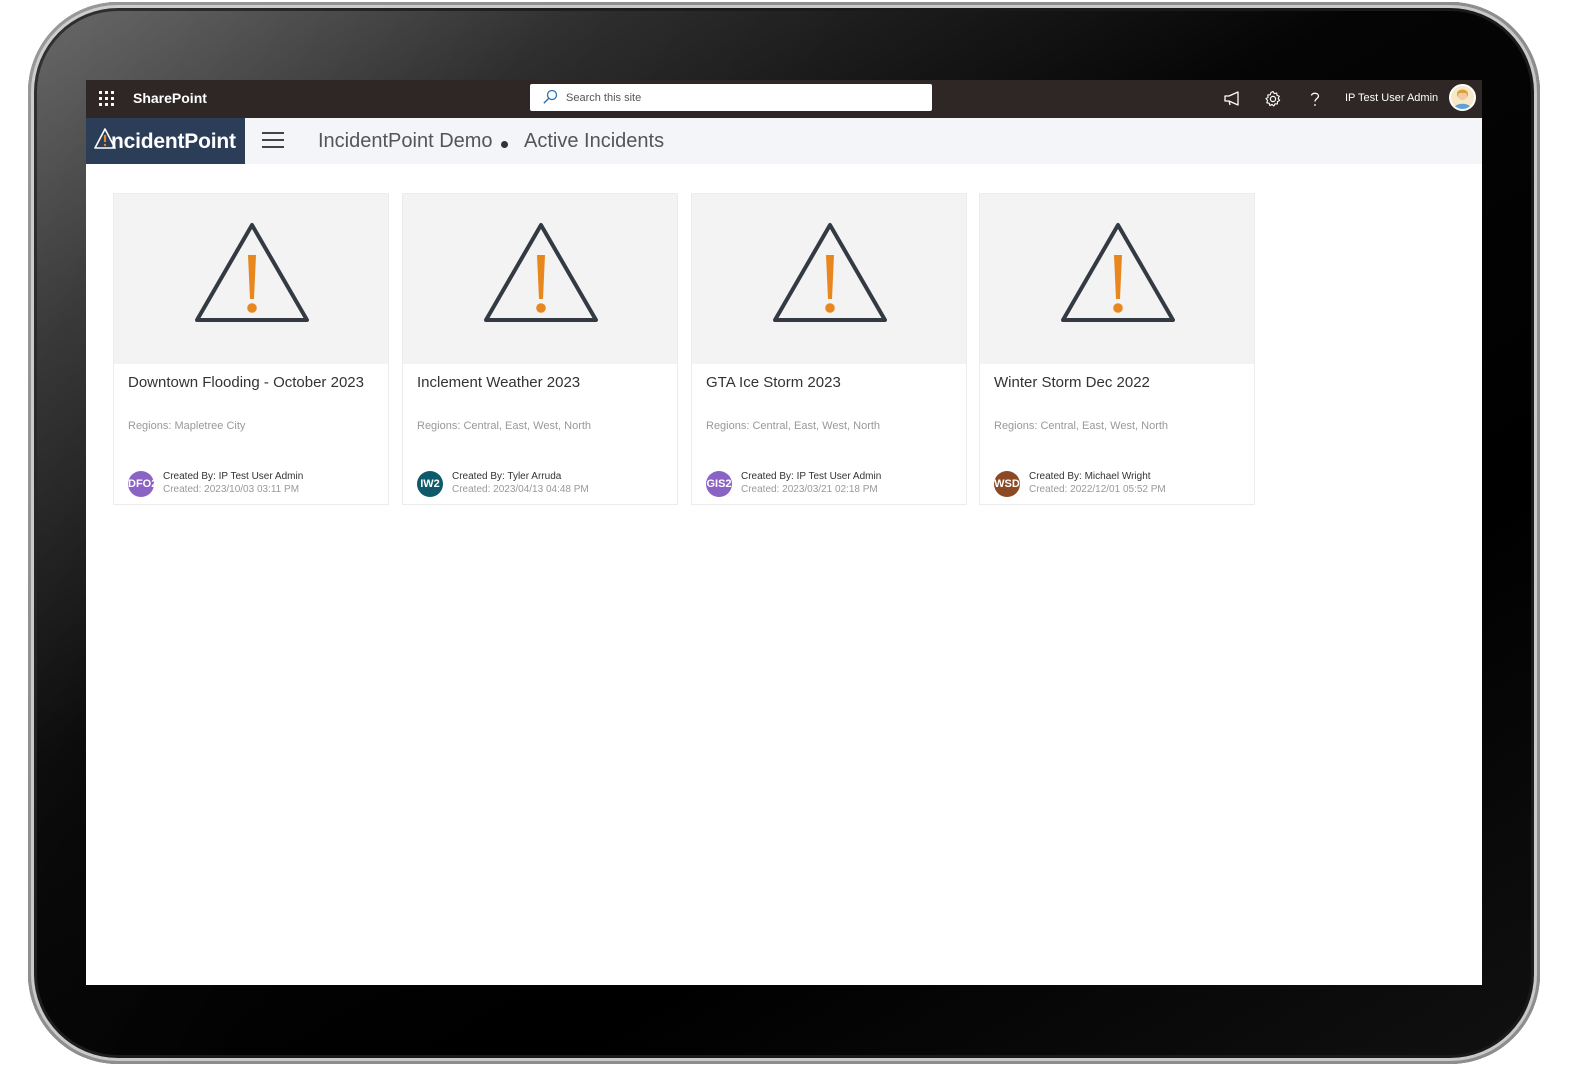 The height and width of the screenshot is (1068, 1573). I want to click on incidentpoint-logo: ncidentPoint, so click(165, 141).